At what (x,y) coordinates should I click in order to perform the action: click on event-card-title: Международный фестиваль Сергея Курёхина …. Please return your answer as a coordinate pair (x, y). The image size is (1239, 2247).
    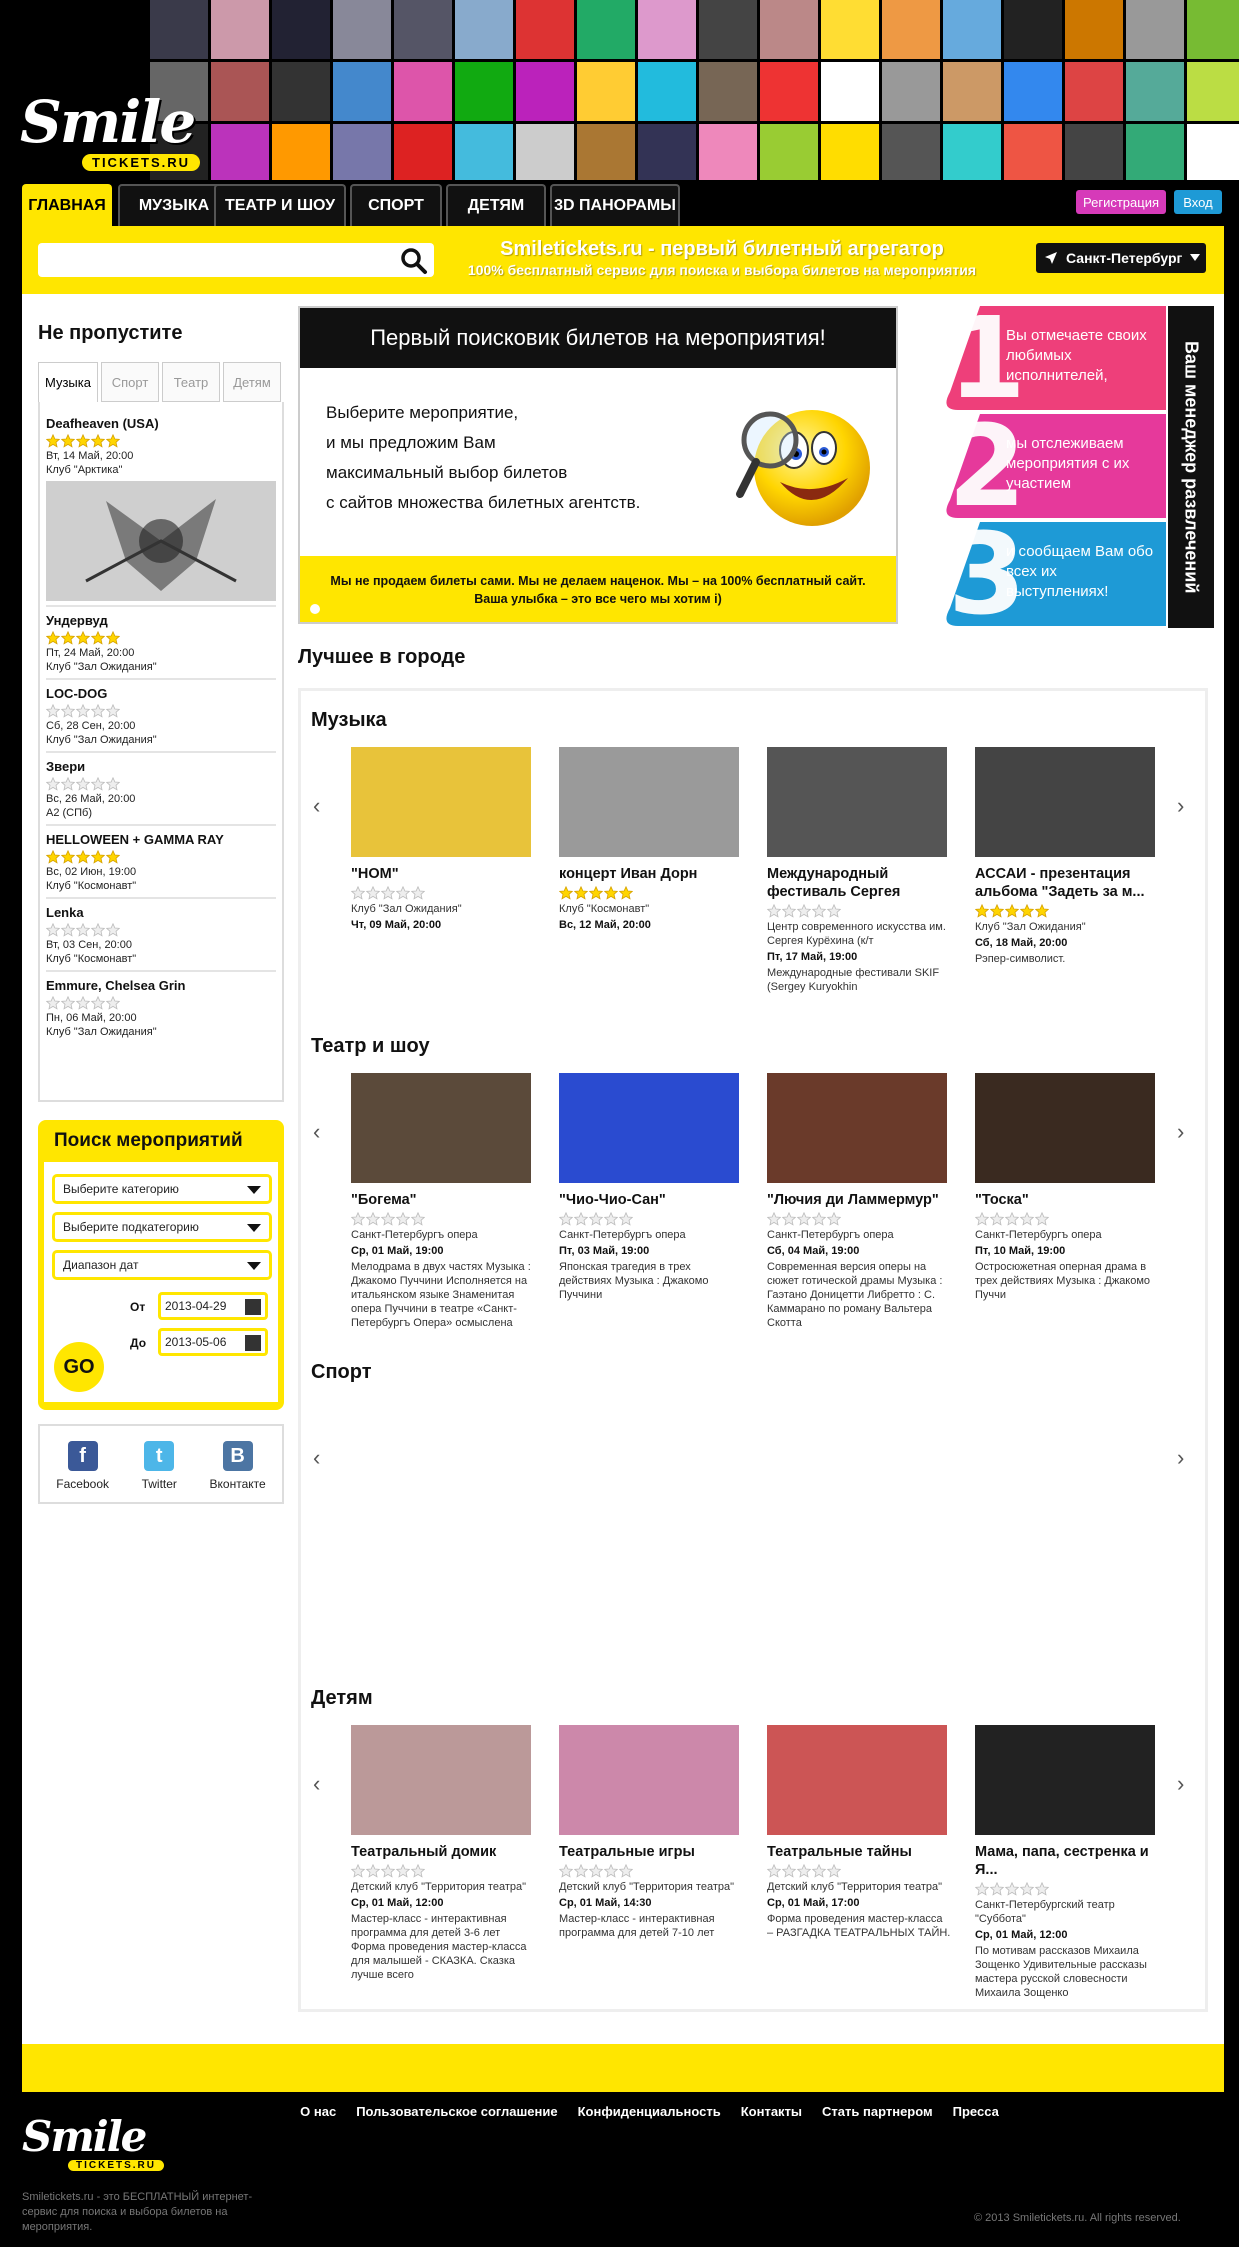
    Looking at the image, I should click on (859, 883).